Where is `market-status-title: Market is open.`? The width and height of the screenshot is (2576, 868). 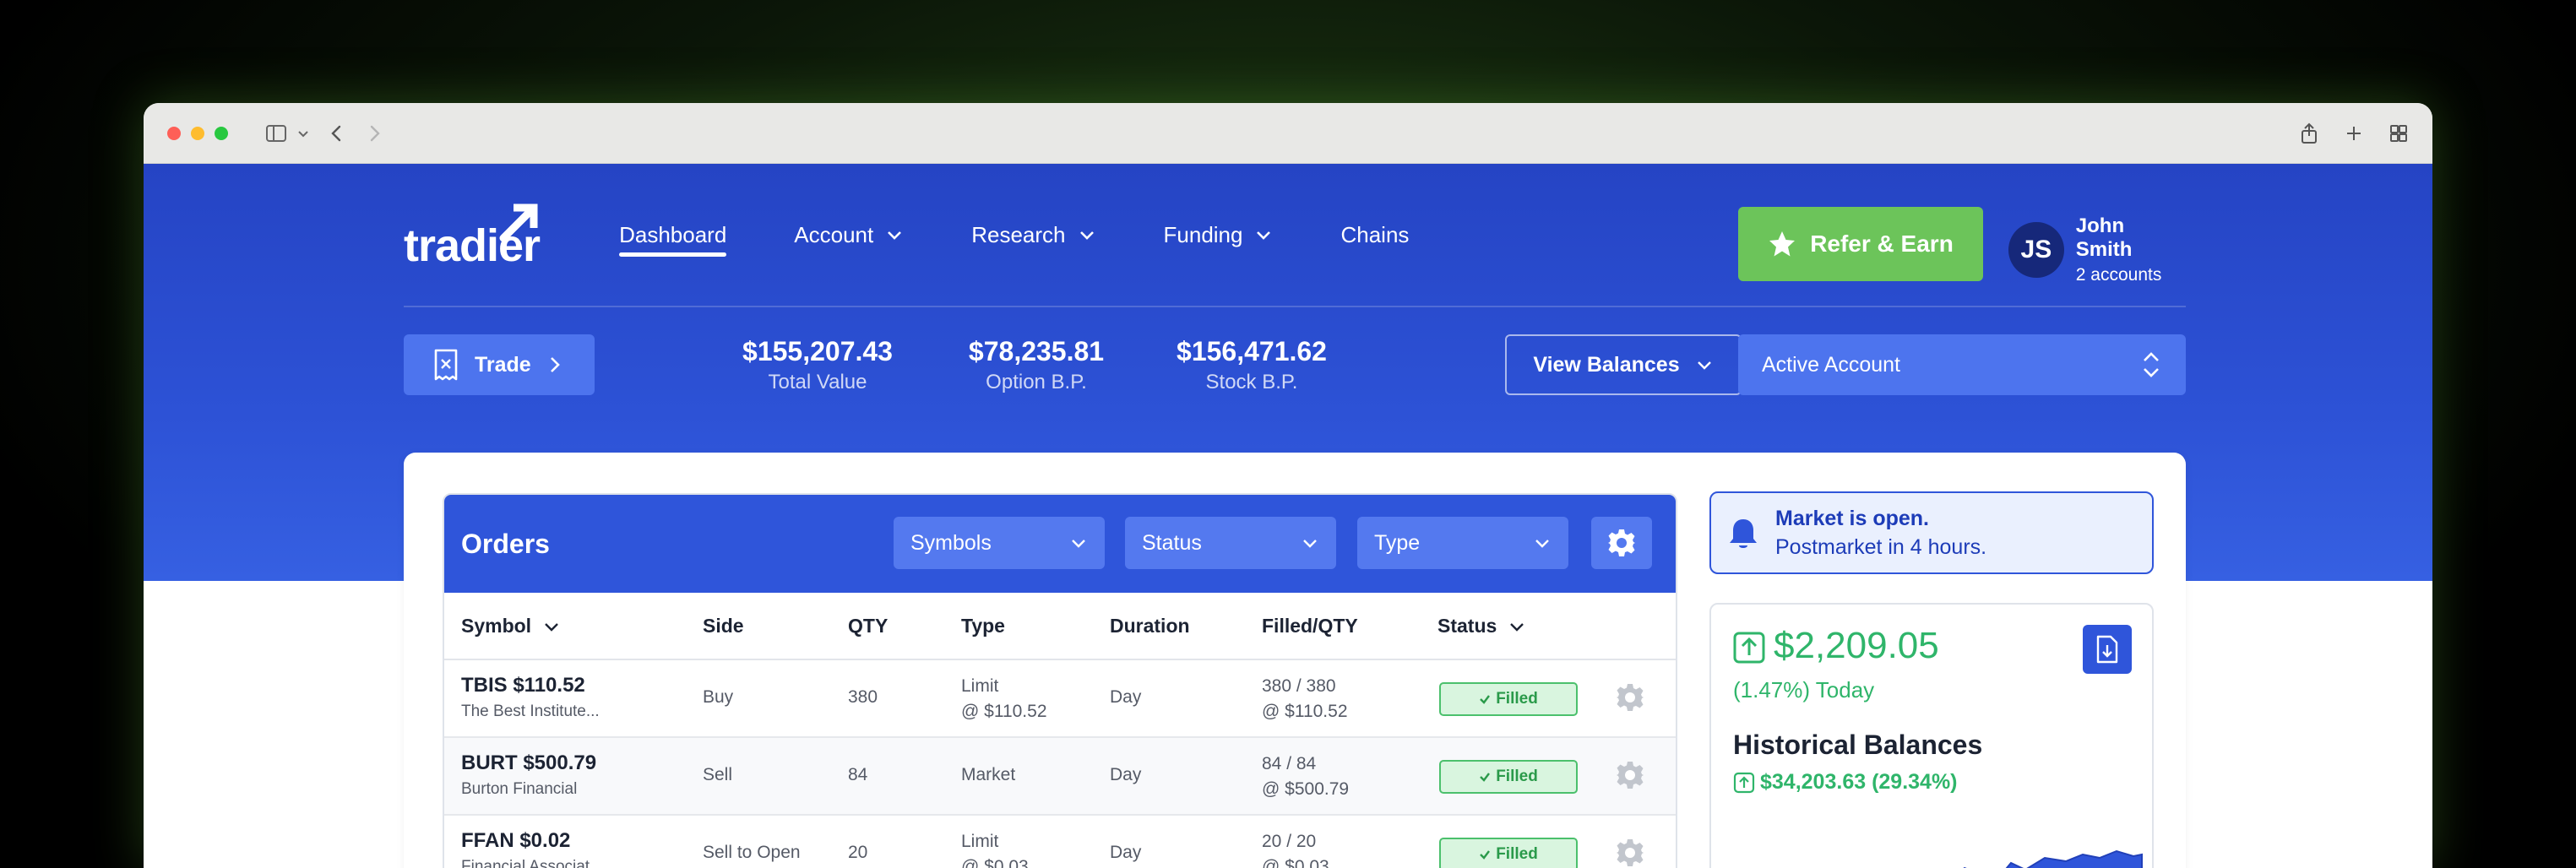
market-status-title: Market is open. is located at coordinates (1852, 518).